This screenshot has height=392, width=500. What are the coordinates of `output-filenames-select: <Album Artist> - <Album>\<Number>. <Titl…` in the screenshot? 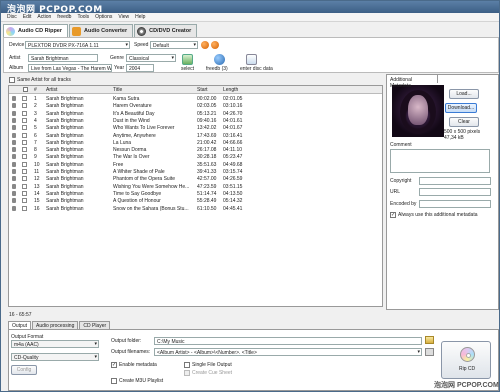 It's located at (288, 352).